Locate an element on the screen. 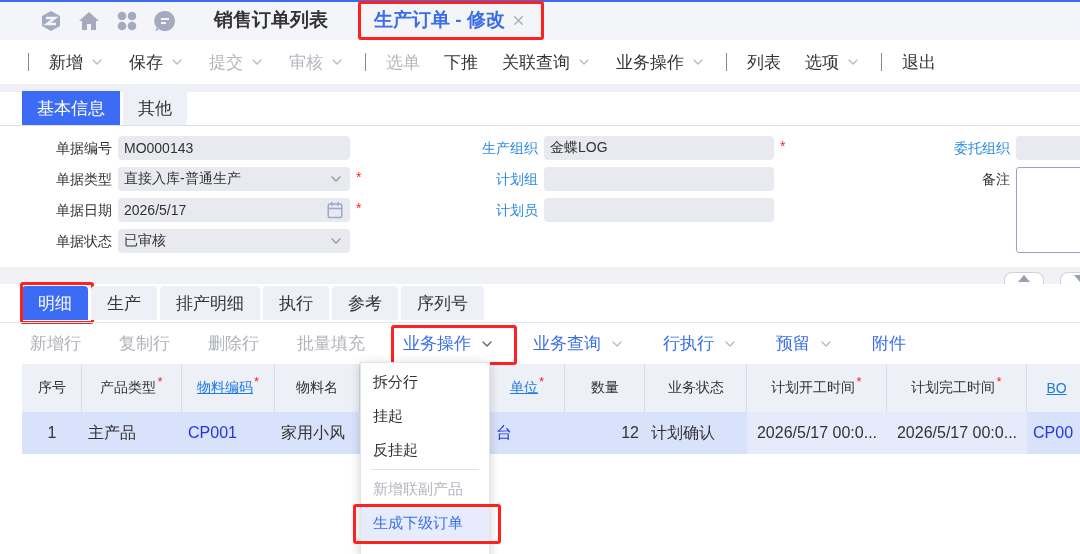 The width and height of the screenshot is (1080, 554). input-field: MO000143 is located at coordinates (234, 148).